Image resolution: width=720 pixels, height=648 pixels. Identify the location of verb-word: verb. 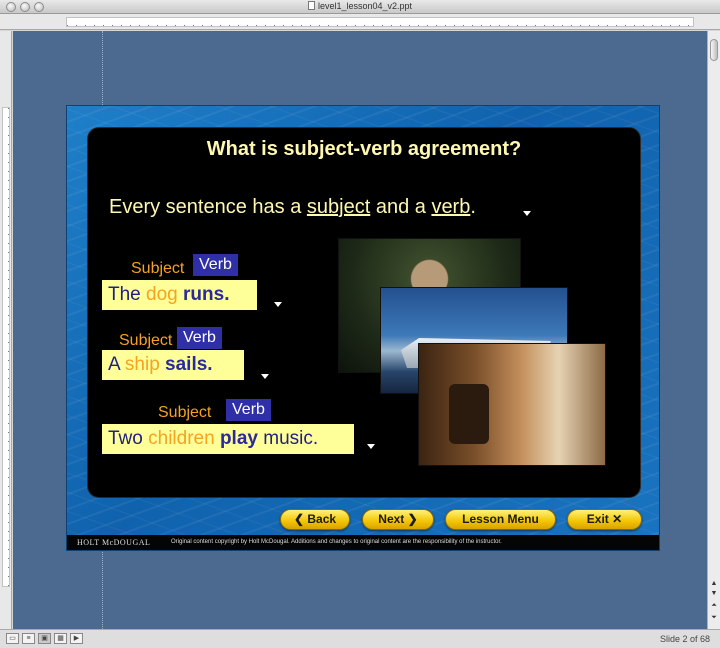
(451, 207).